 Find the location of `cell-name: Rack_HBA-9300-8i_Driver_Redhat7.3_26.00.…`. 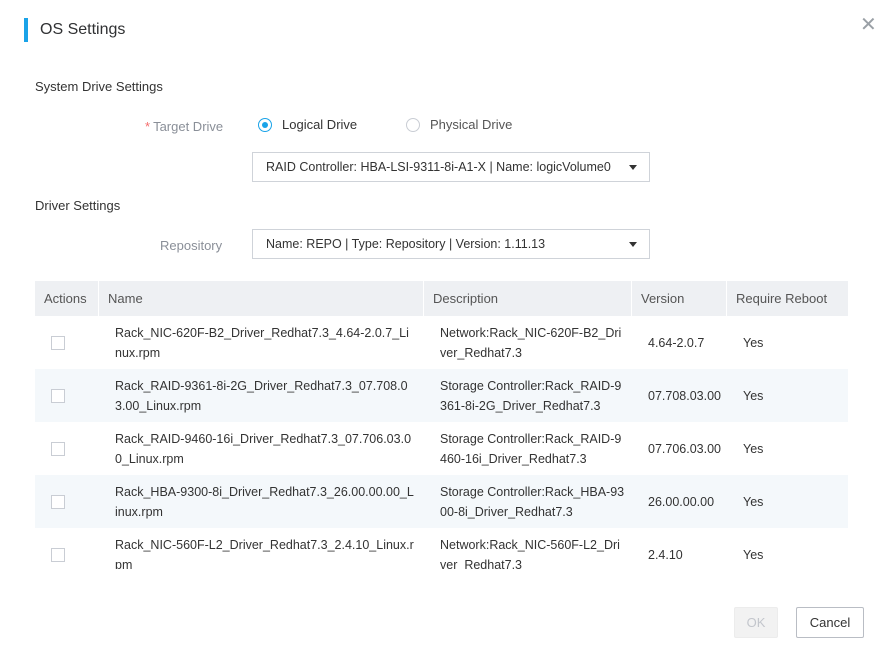

cell-name: Rack_HBA-9300-8i_Driver_Redhat7.3_26.00.… is located at coordinates (264, 501).